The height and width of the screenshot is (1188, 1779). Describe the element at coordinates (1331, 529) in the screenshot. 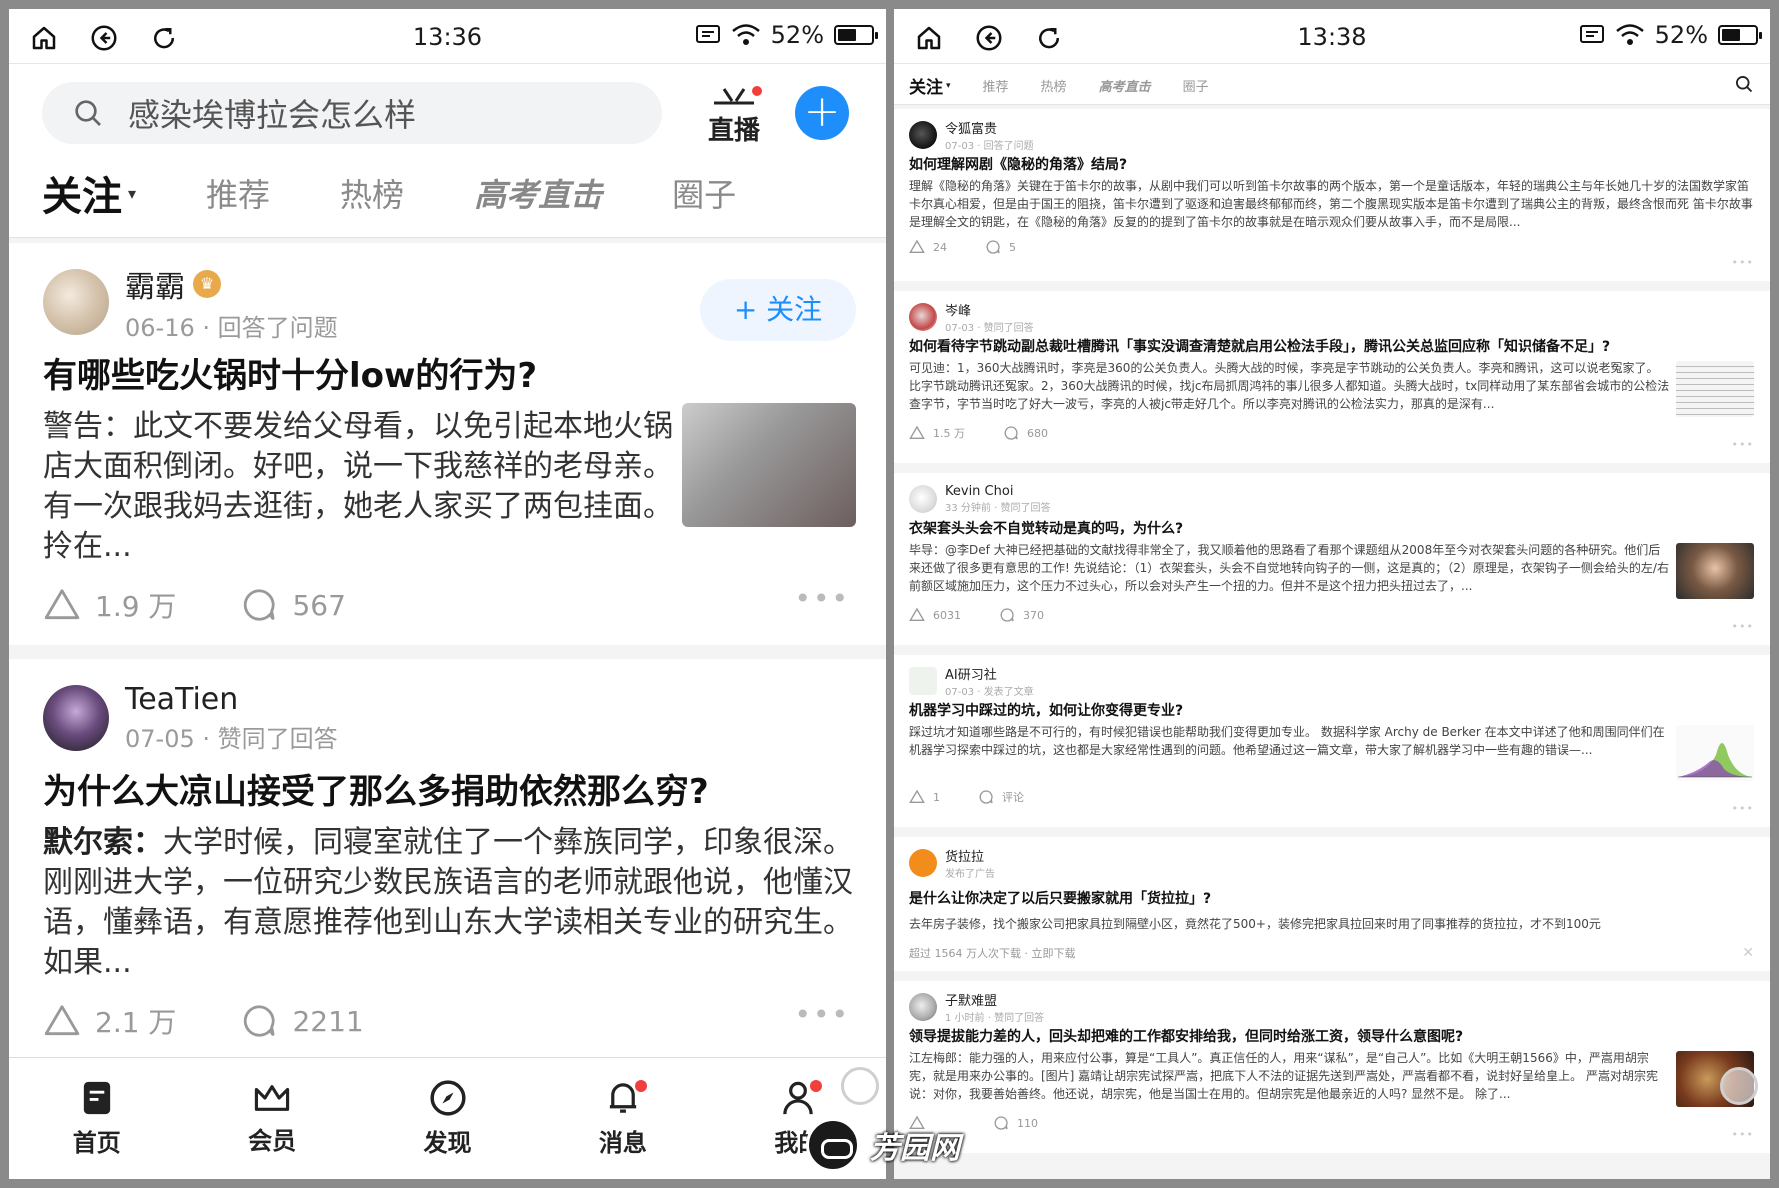

I see `card-title: 衣架套头头会不自觉转动是真的吗，为什么?` at that location.